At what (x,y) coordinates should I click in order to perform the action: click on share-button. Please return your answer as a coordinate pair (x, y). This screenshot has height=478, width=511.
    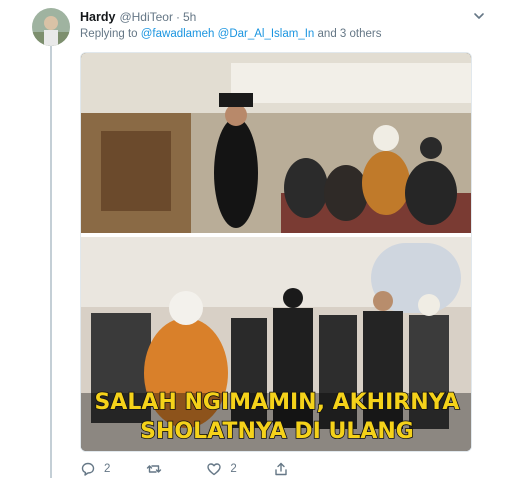
    Looking at the image, I should click on (281, 469).